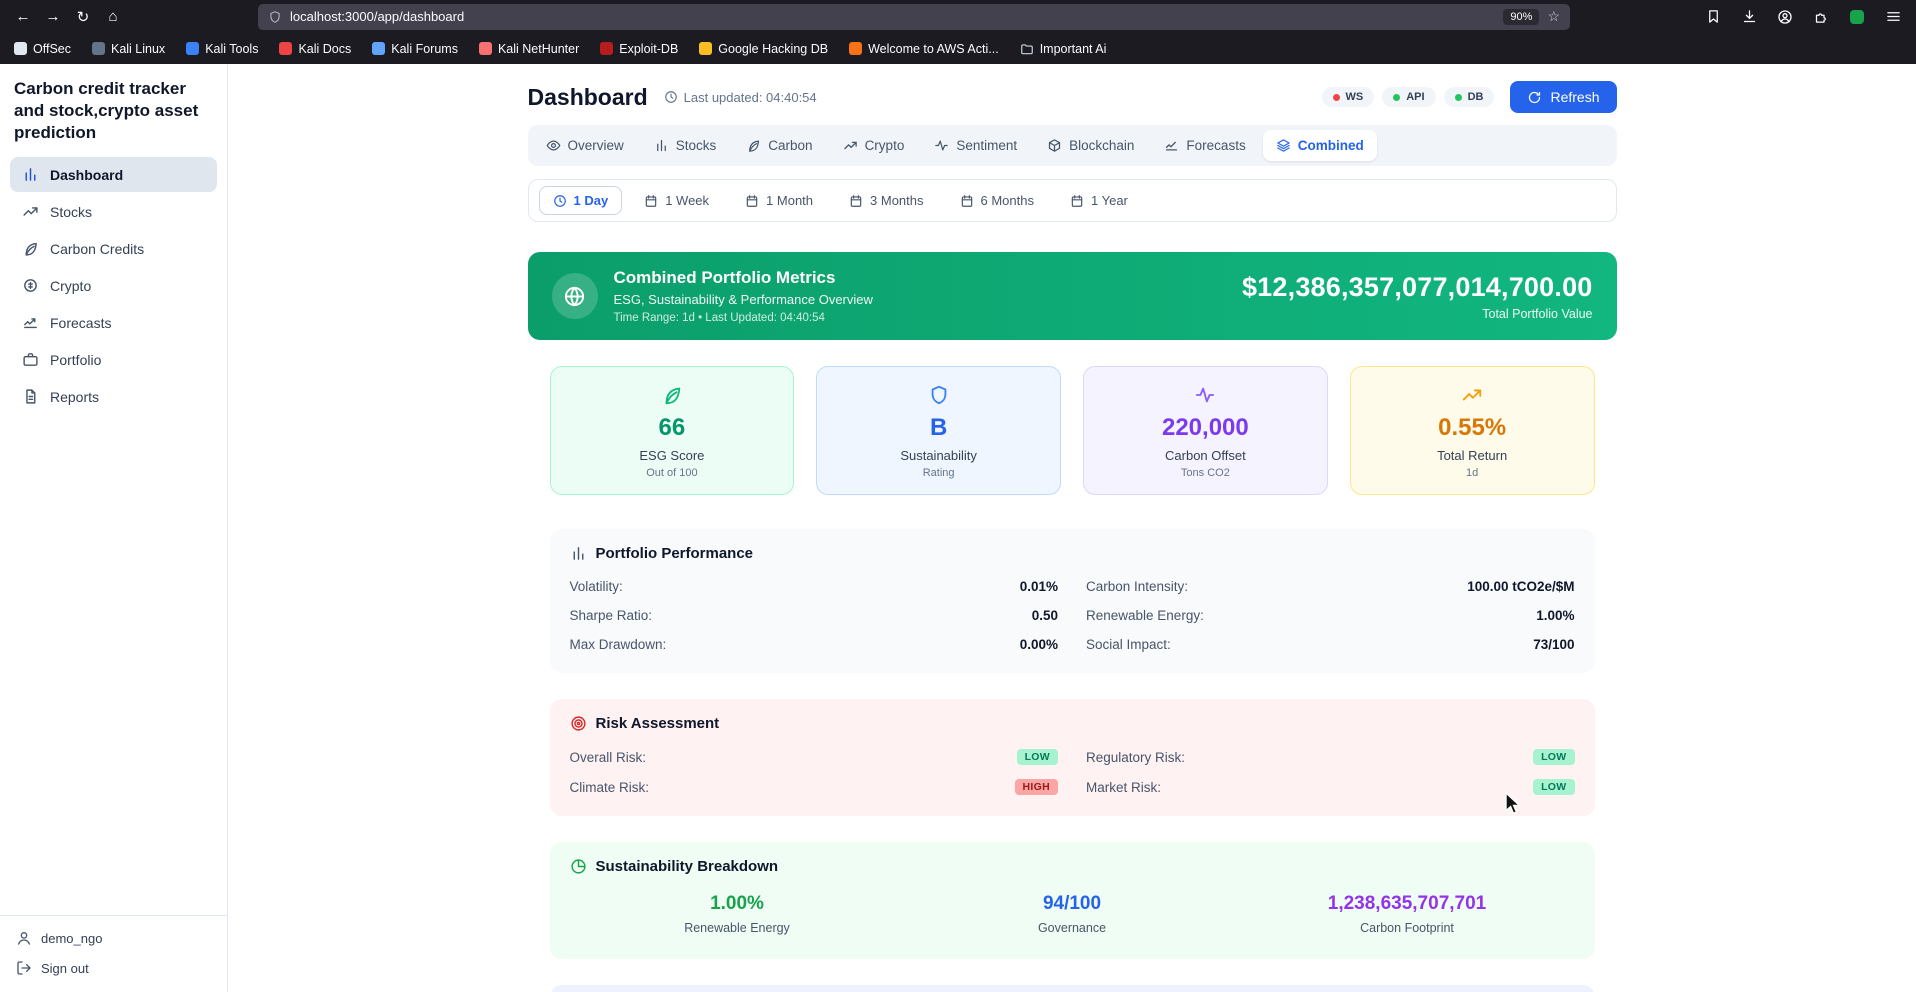  What do you see at coordinates (1713, 17) in the screenshot?
I see `save-to-pocket-icon` at bounding box center [1713, 17].